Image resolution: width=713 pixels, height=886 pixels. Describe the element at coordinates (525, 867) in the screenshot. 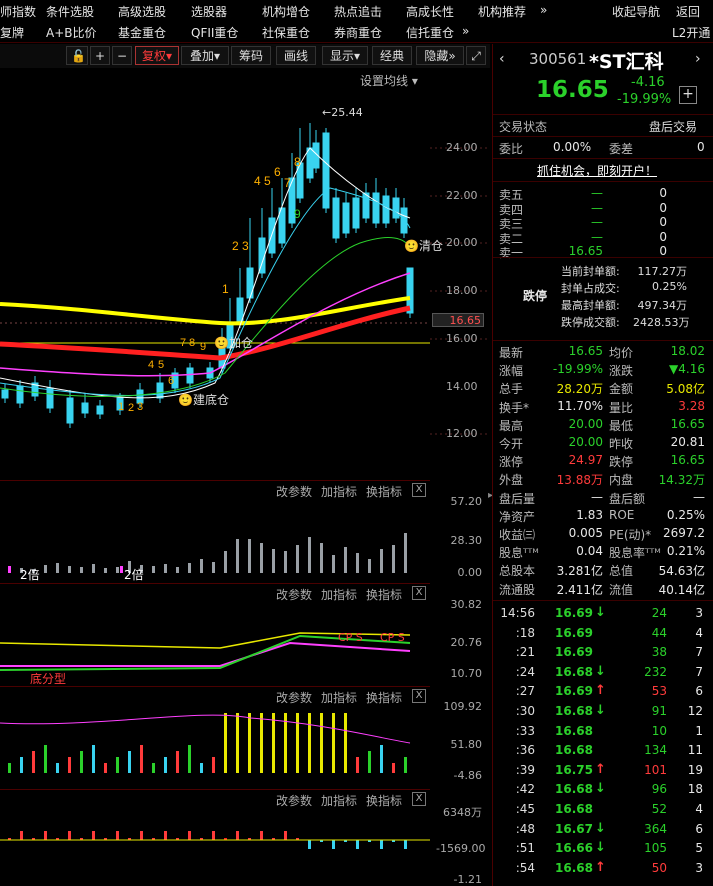

I see `tick-time: :54` at that location.